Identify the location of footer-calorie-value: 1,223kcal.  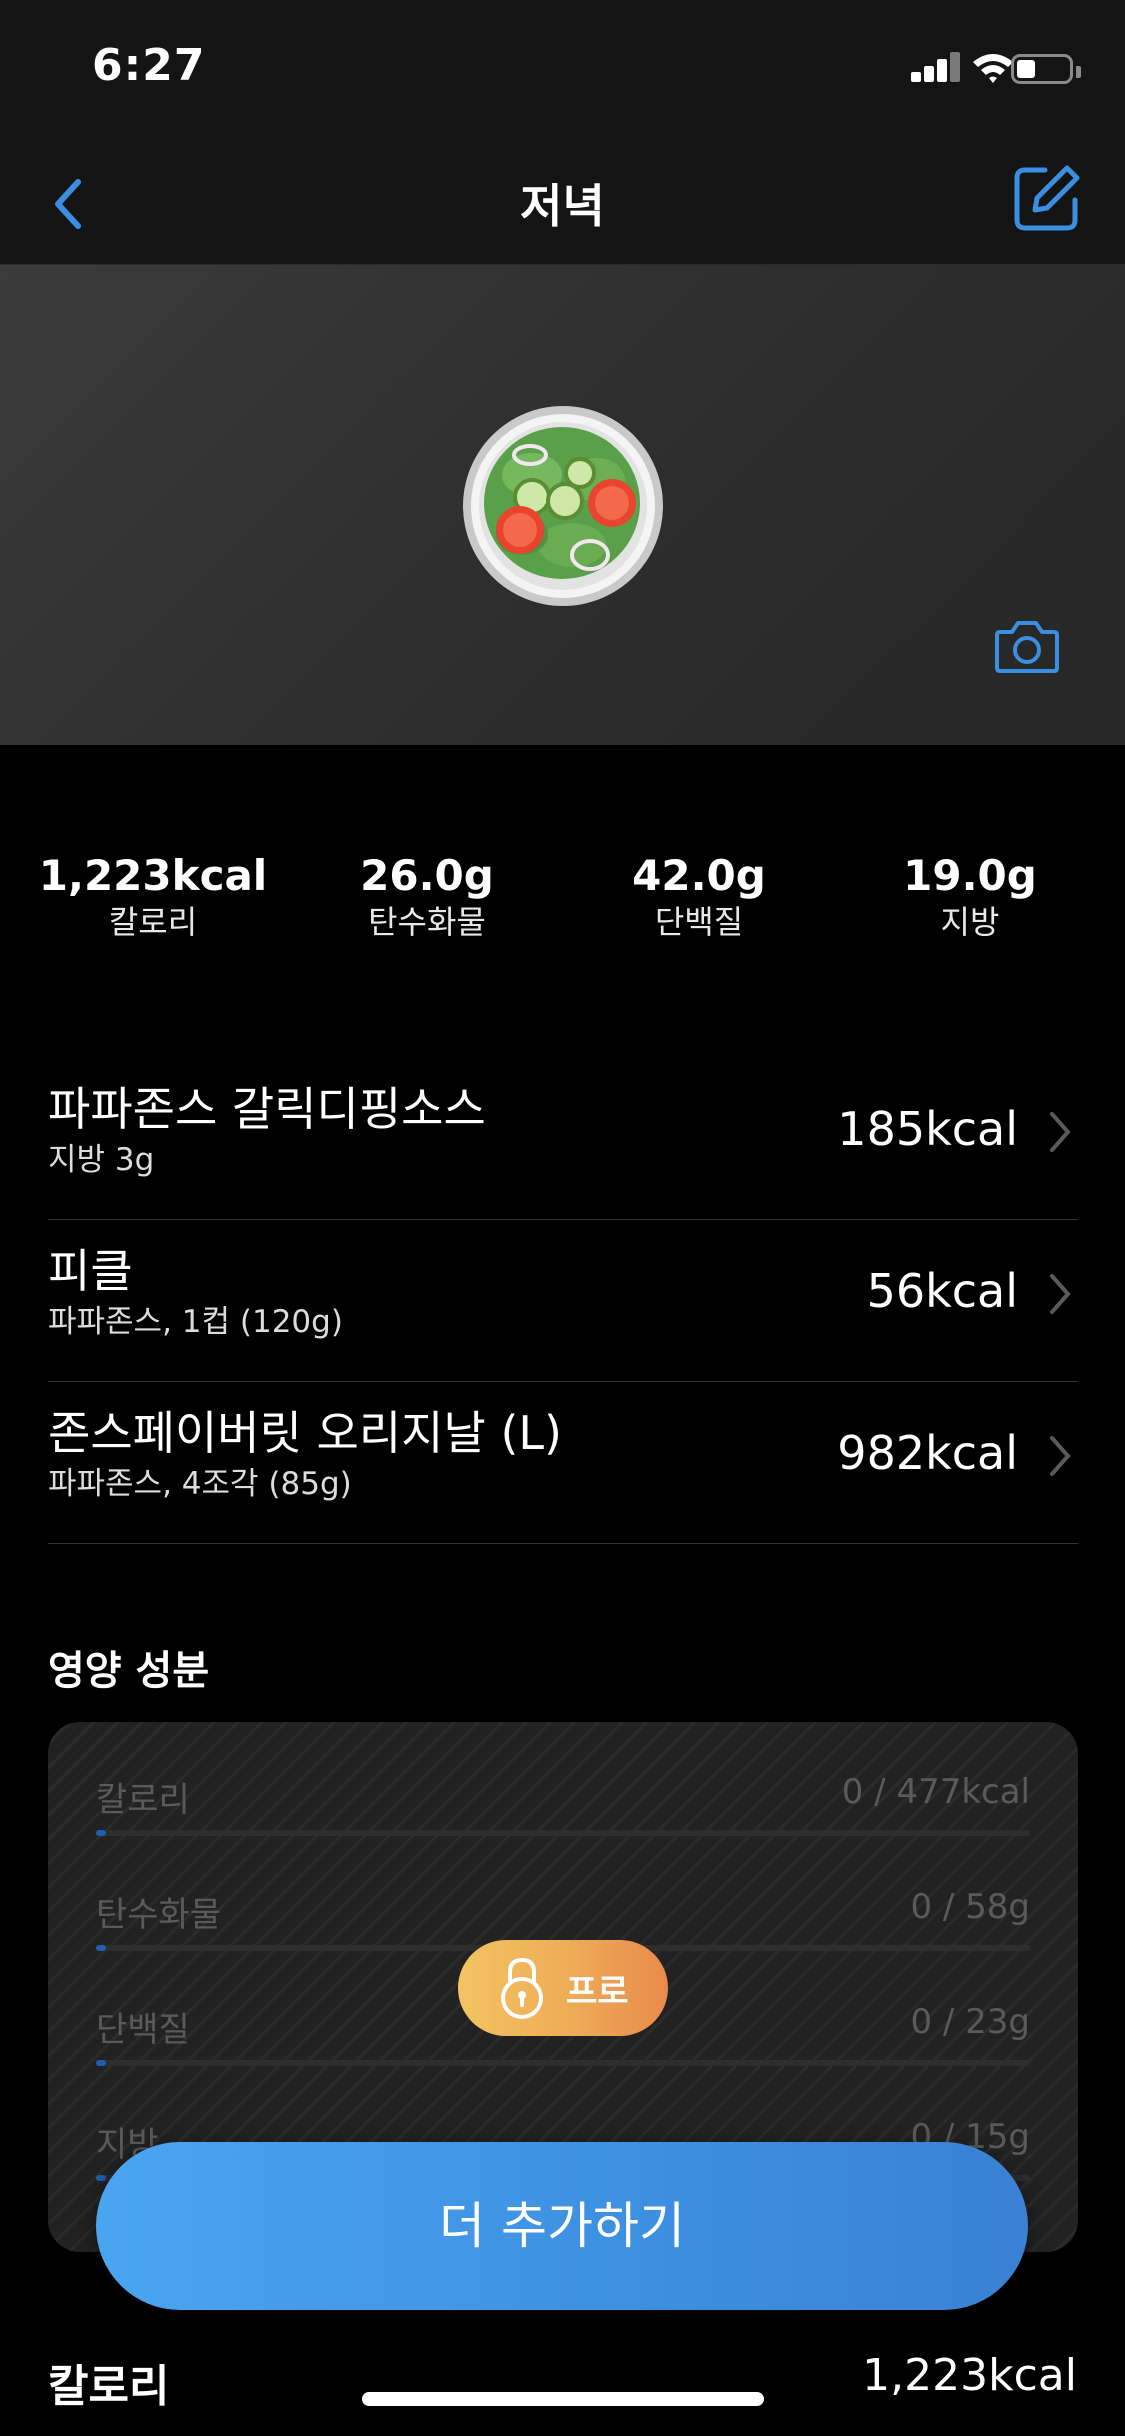
(969, 2375).